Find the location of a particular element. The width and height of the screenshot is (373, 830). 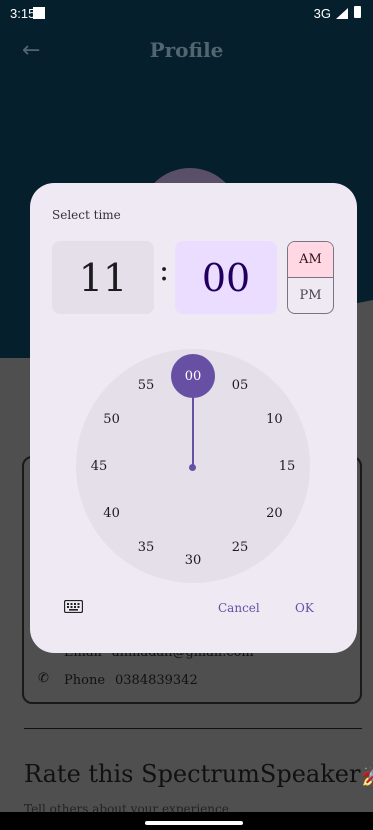

page-title: Profile is located at coordinates (186, 50).